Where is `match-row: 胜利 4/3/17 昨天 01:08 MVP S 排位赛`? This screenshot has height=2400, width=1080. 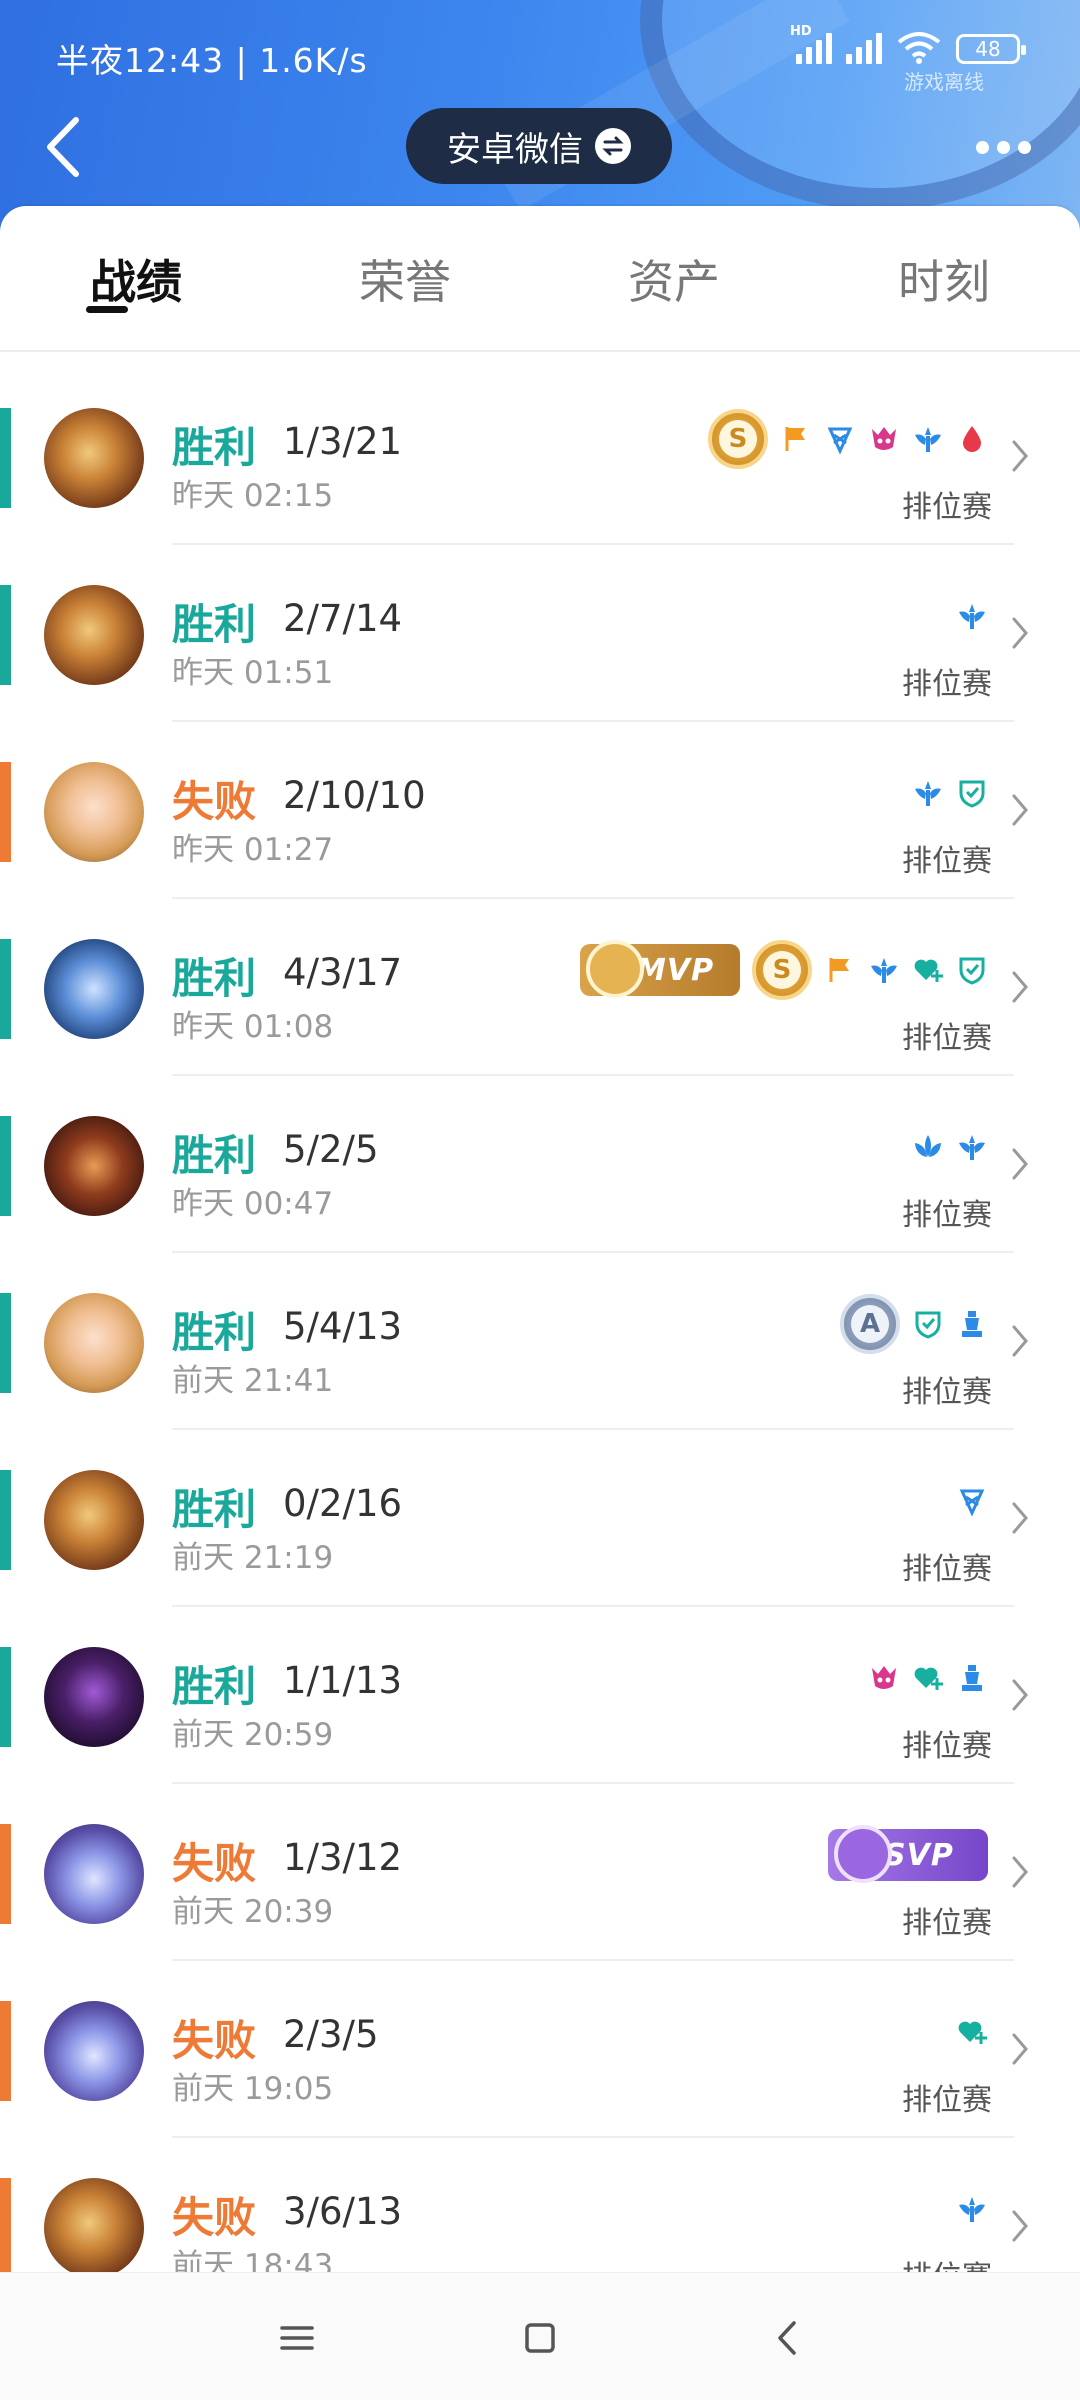
match-row: 胜利 4/3/17 昨天 01:08 MVP S 排位赛 is located at coordinates (540, 987).